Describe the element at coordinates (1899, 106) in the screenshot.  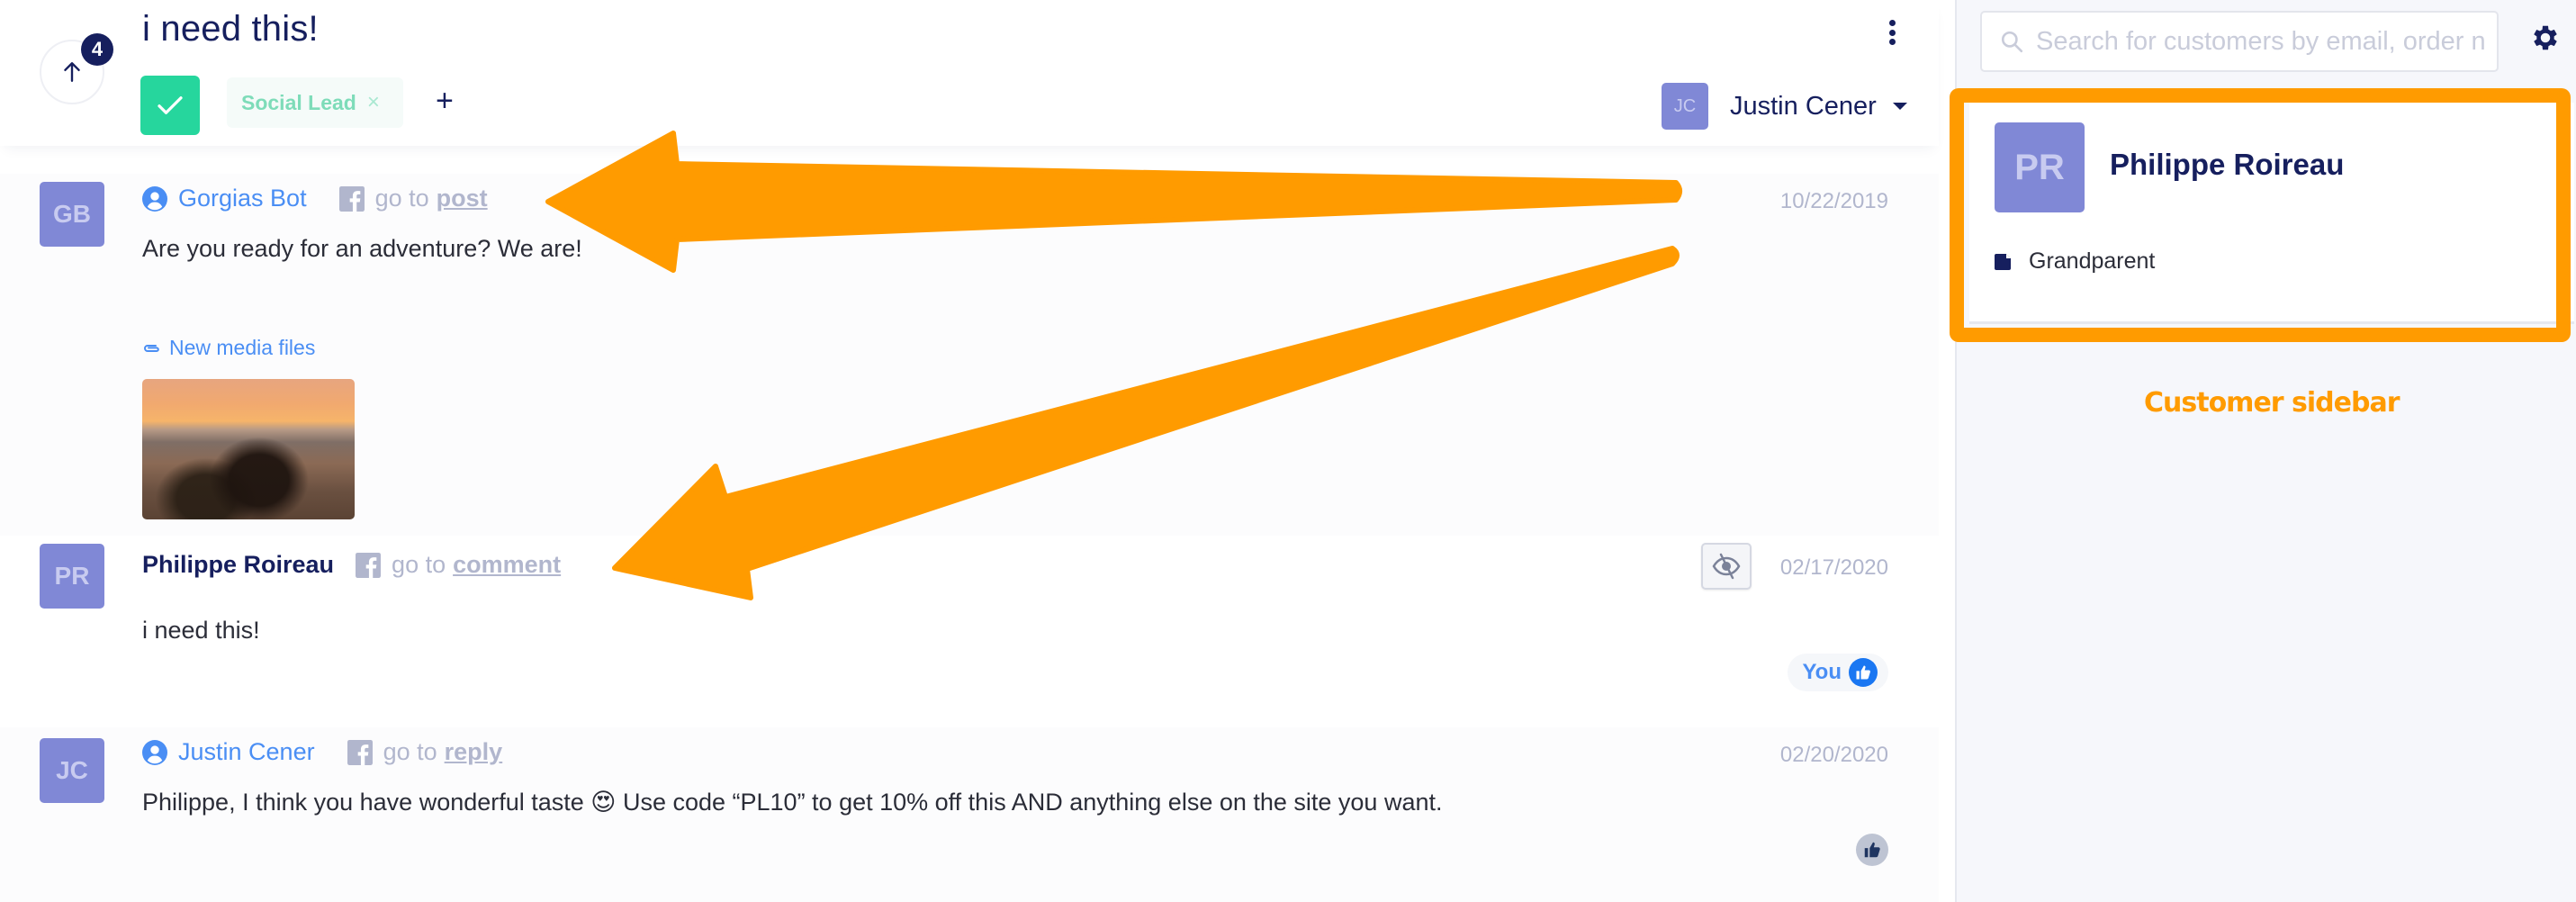
I see `caret-down-icon` at that location.